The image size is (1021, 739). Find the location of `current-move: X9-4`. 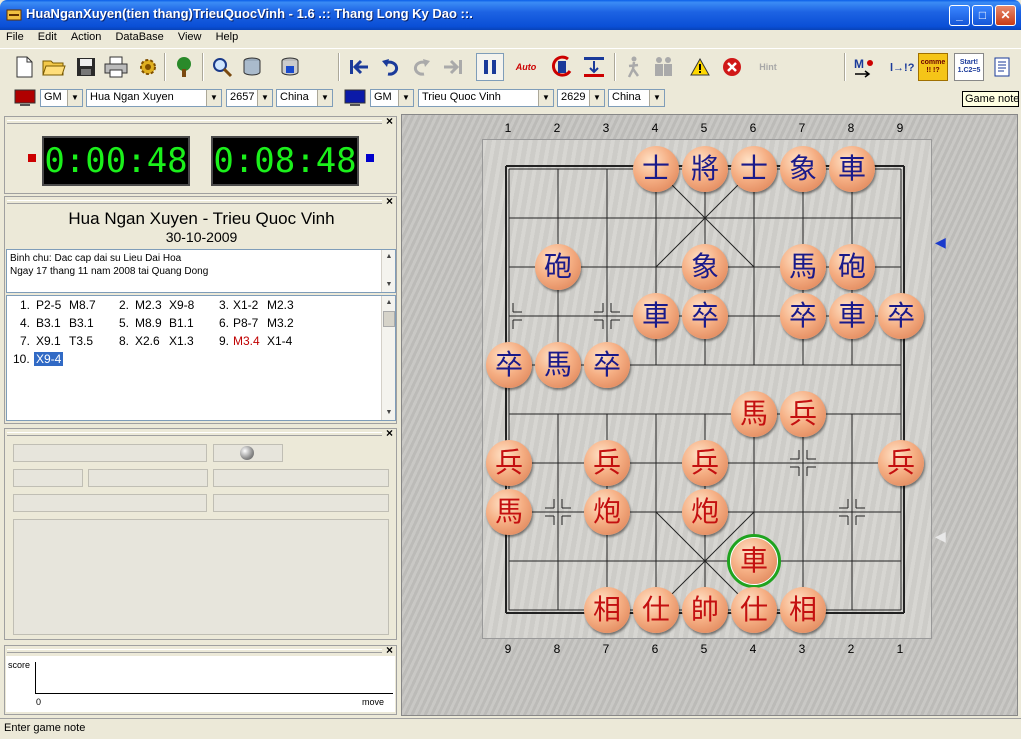

current-move: X9-4 is located at coordinates (49, 359).